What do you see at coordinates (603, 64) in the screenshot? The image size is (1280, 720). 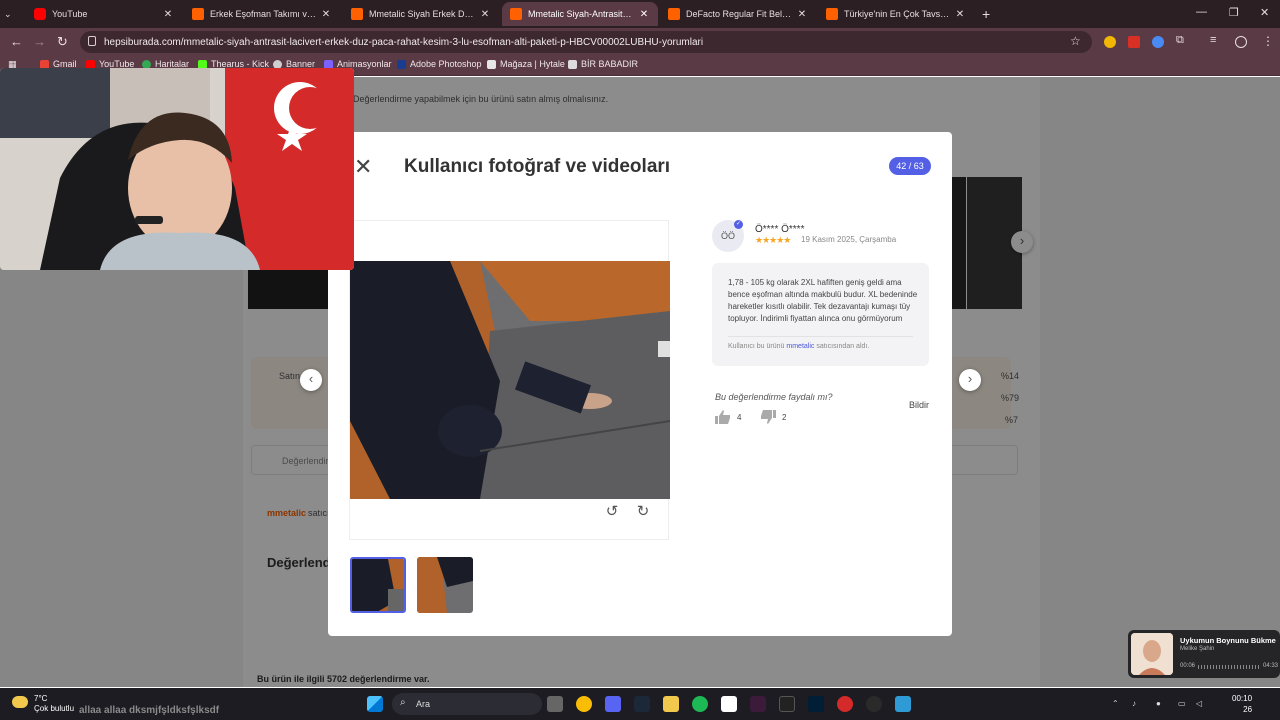 I see `bookmark-bir-babadir: BİR BABADIR` at bounding box center [603, 64].